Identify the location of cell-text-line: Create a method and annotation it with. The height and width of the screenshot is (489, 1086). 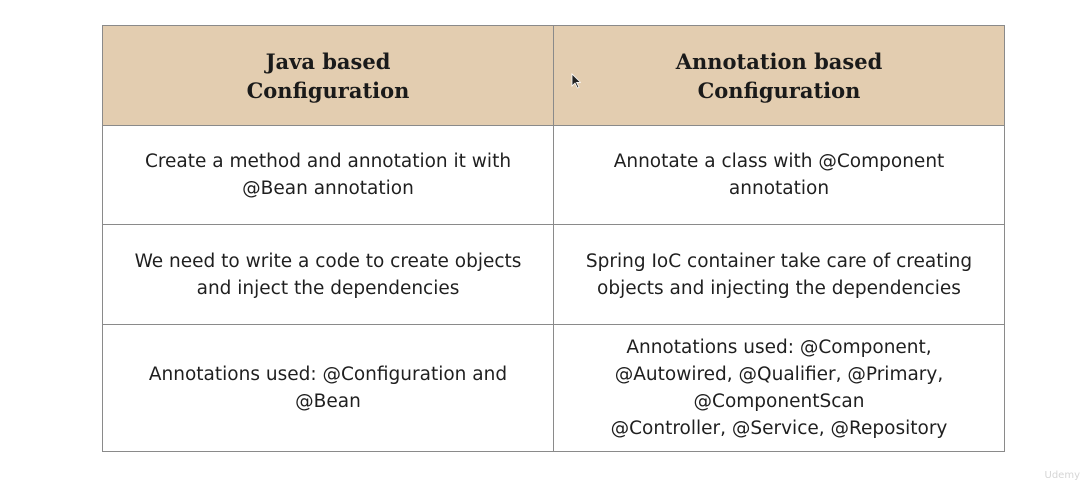
(328, 161).